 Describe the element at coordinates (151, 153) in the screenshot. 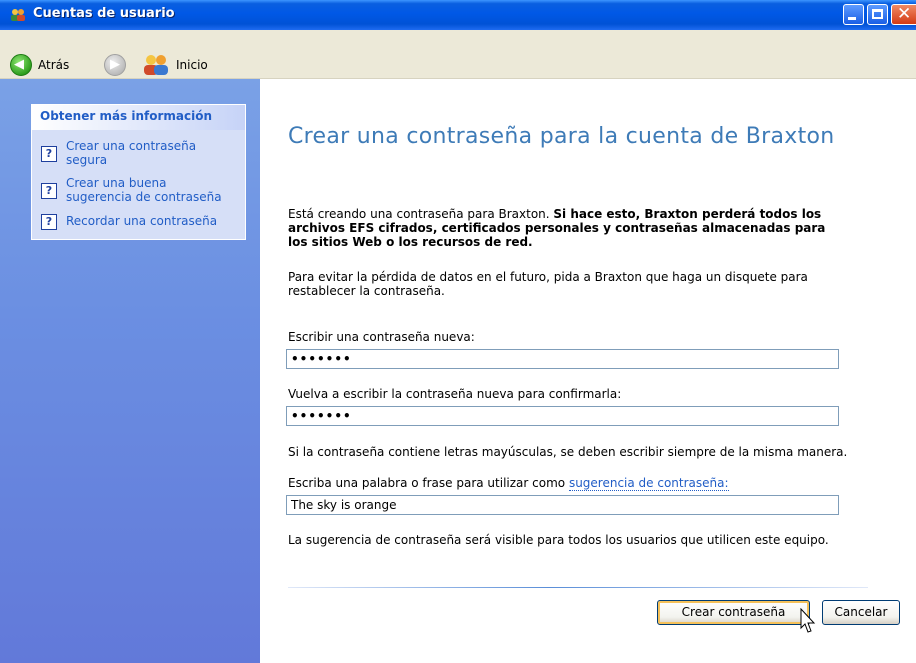

I see `link-create-secure-password: Crear una contraseña segura` at that location.